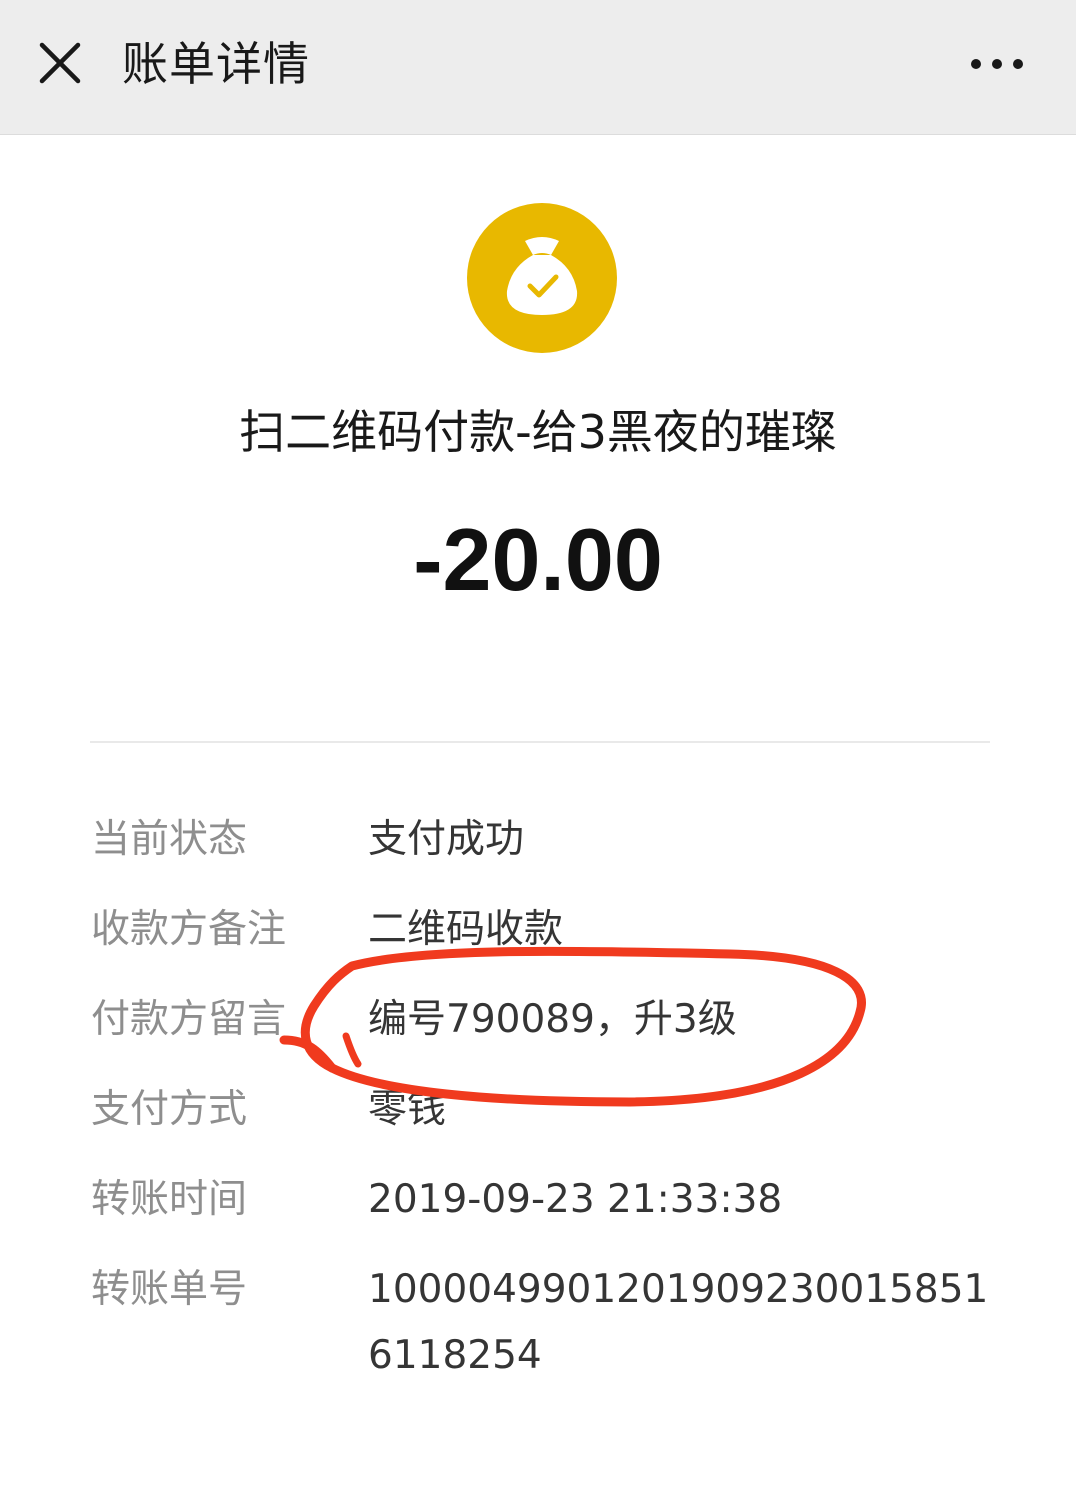  What do you see at coordinates (169, 1289) in the screenshot?
I see `detail-label-transfer-number: 转账单号` at bounding box center [169, 1289].